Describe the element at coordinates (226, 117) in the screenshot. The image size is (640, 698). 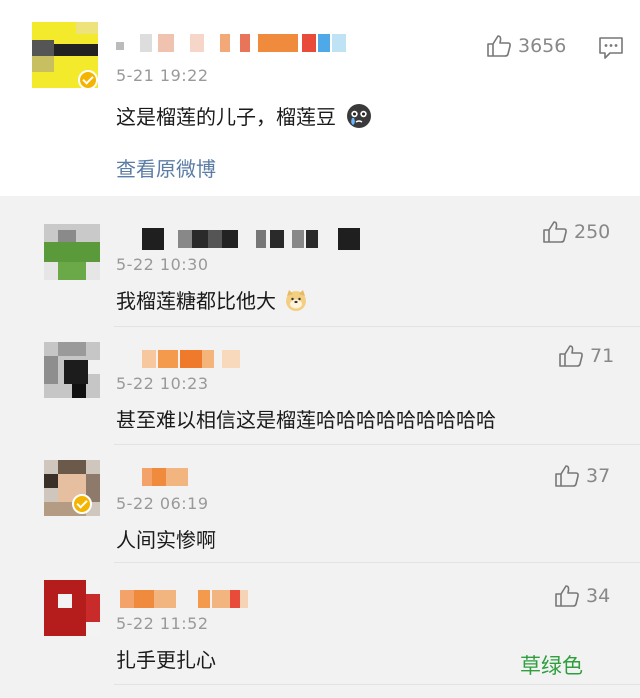
I see `comment-text-content: 这是榴莲的儿子，榴莲豆` at that location.